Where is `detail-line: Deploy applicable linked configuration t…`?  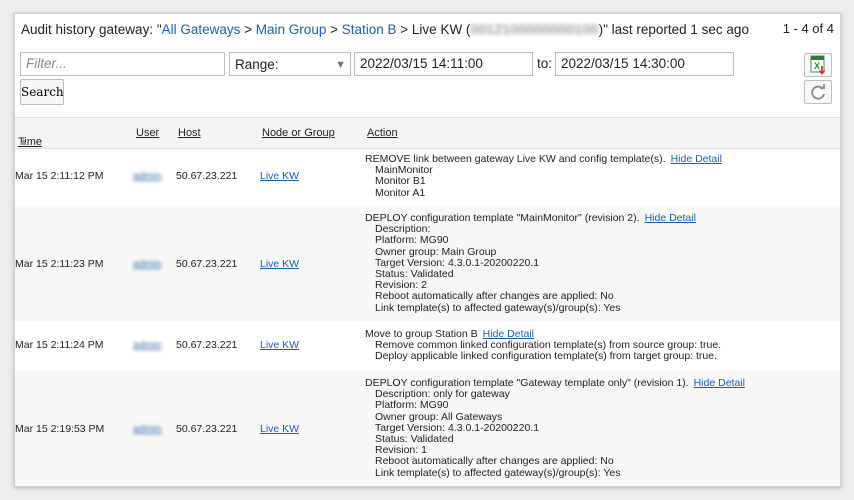
detail-line: Deploy applicable linked configuration t… is located at coordinates (546, 356).